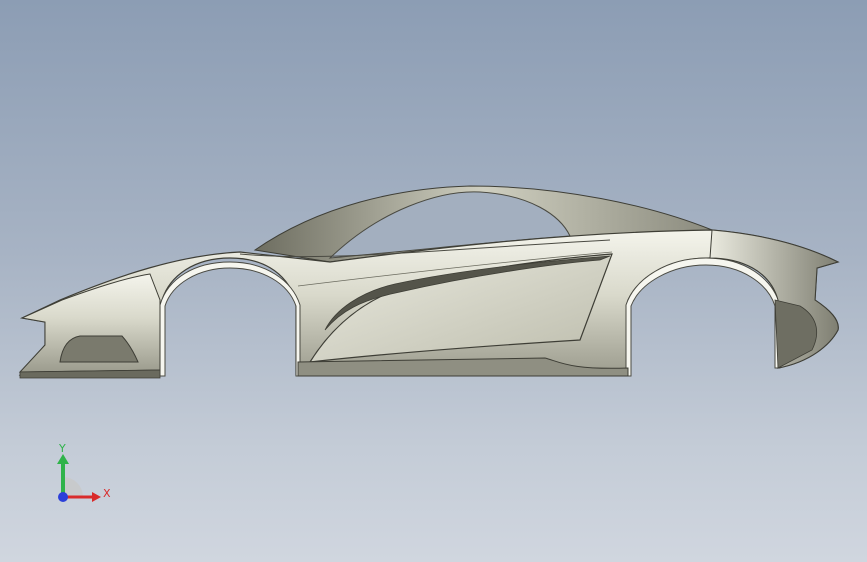  Describe the element at coordinates (62, 448) in the screenshot. I see `y-axis-label: Y` at that location.